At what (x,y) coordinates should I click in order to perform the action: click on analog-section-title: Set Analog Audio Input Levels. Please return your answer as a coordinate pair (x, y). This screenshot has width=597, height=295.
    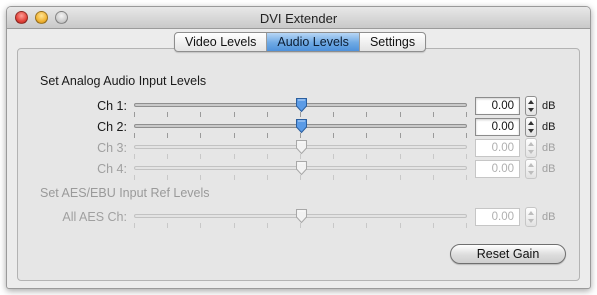
    Looking at the image, I should click on (123, 81).